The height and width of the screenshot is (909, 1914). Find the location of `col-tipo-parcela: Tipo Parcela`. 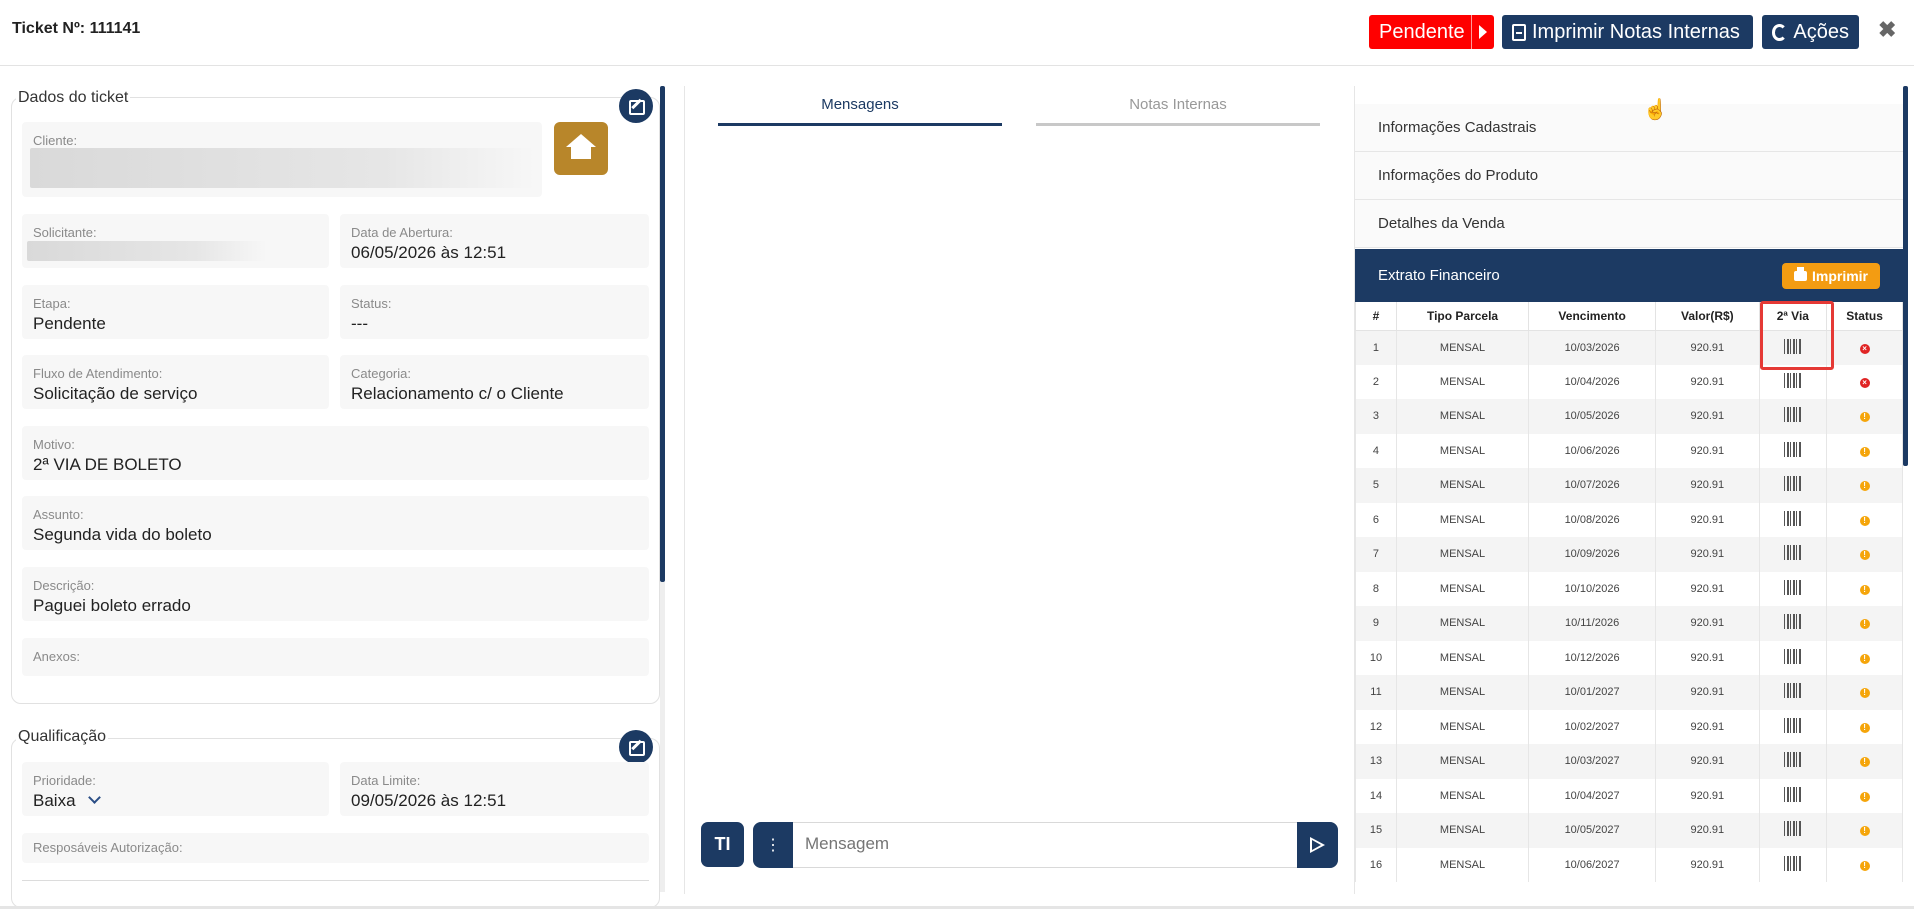

col-tipo-parcela: Tipo Parcela is located at coordinates (1462, 316).